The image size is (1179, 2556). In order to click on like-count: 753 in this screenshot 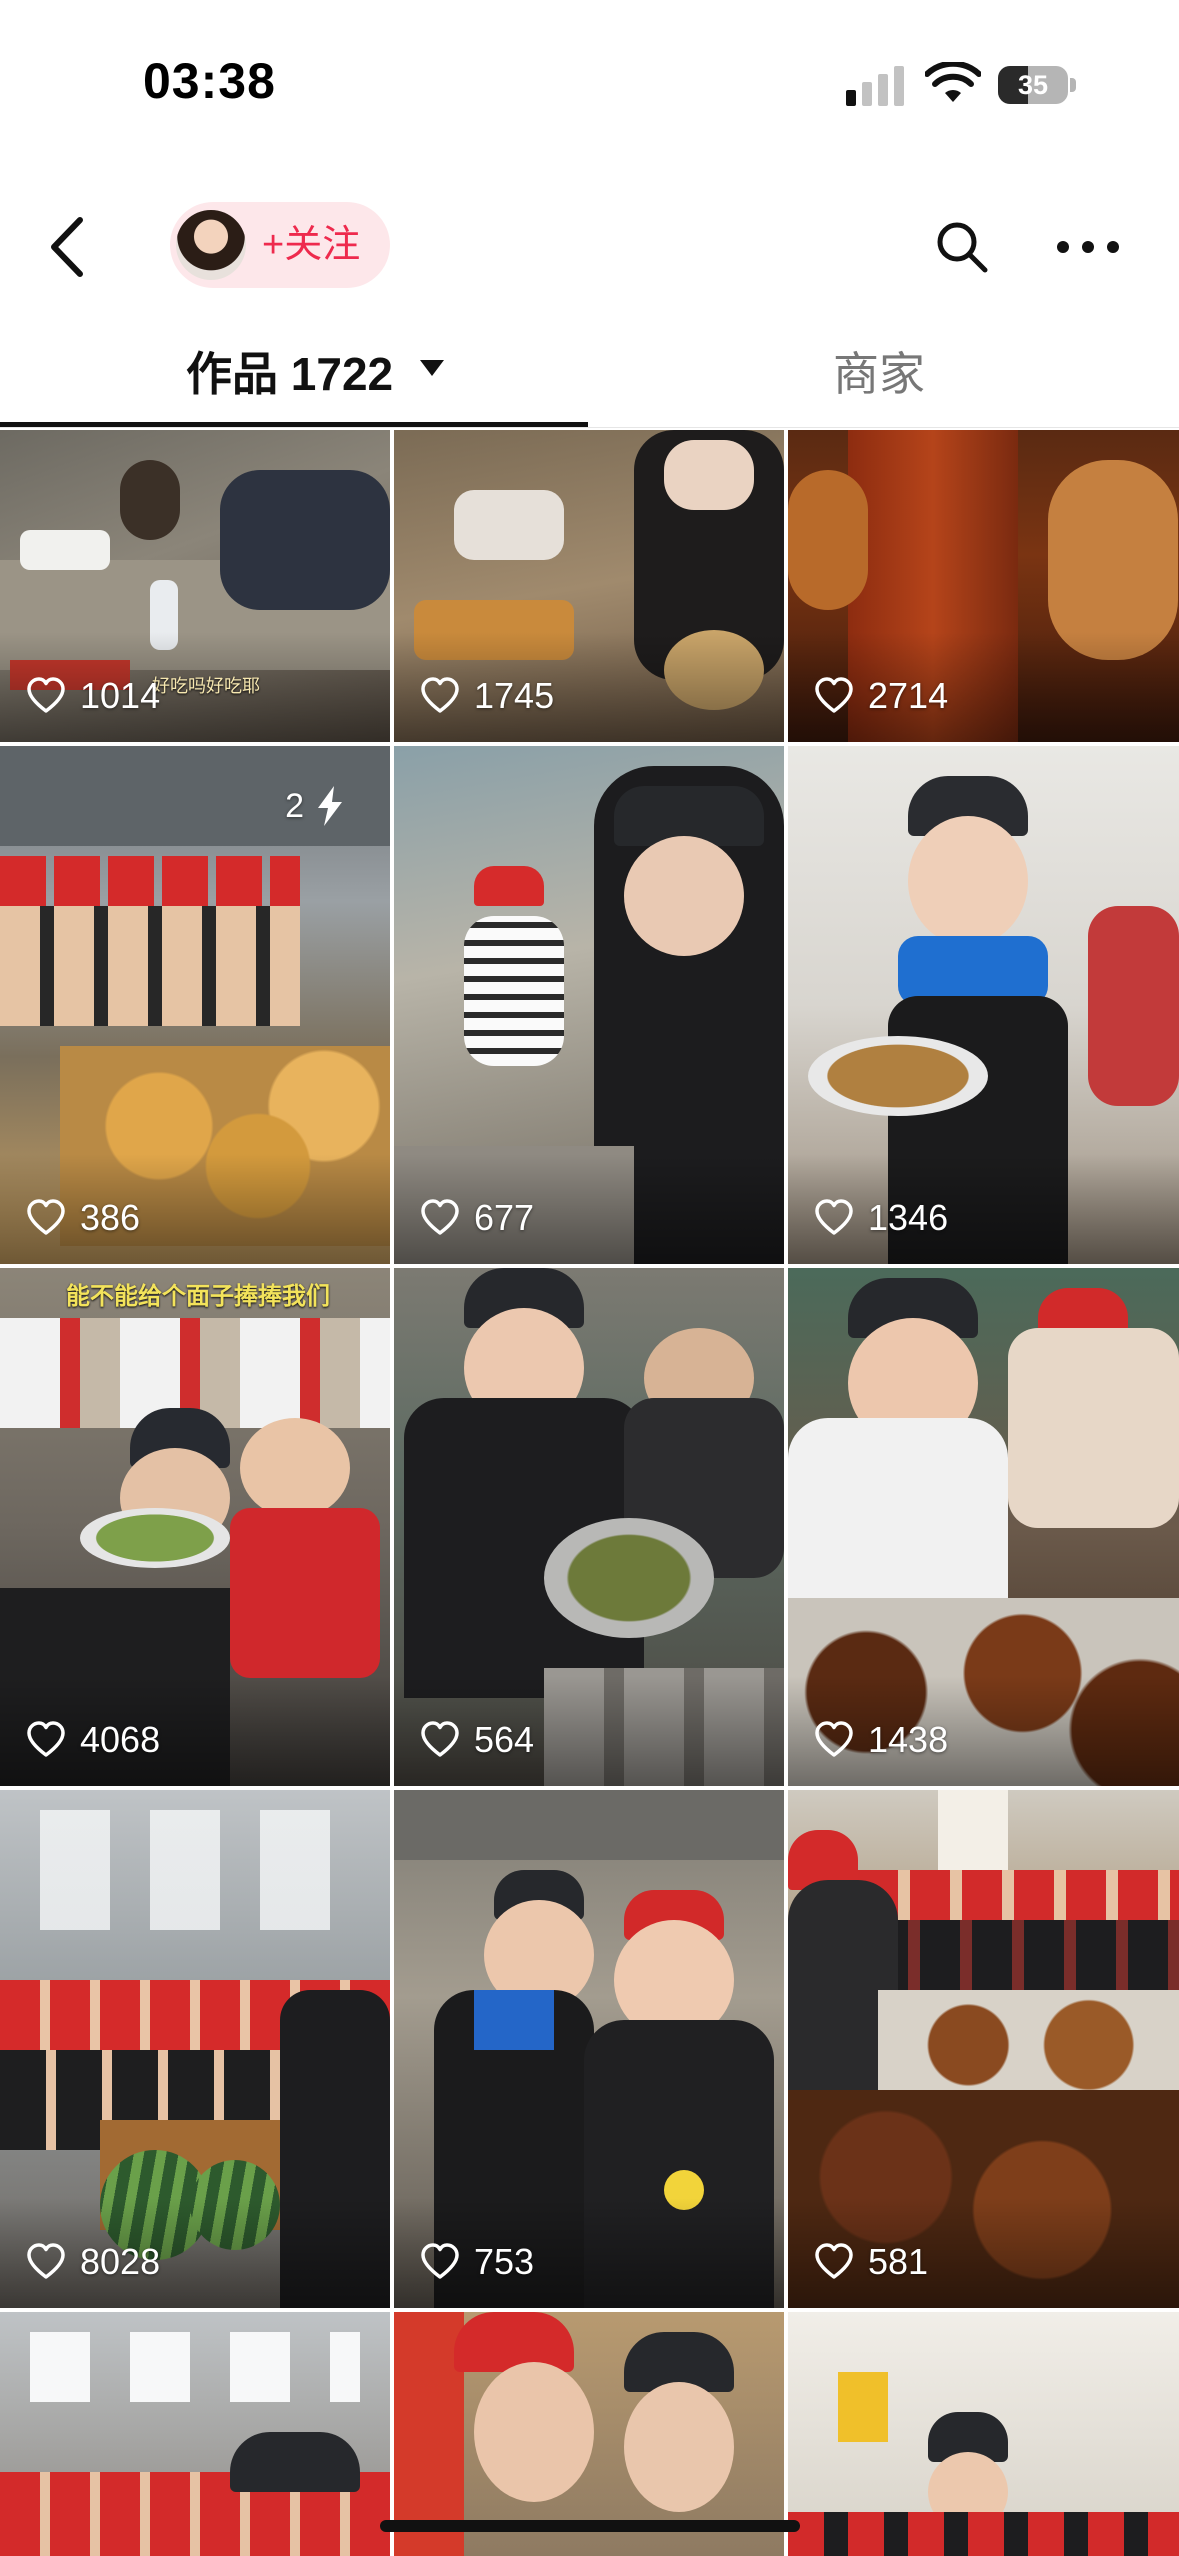, I will do `click(477, 2262)`.